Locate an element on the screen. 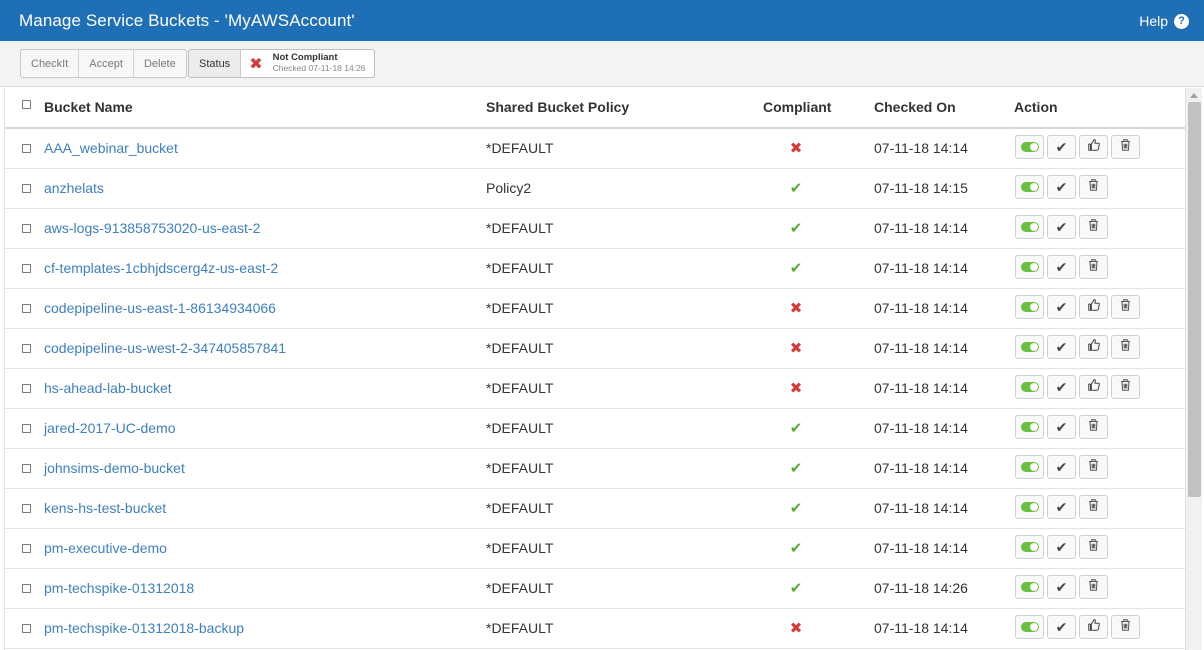 The image size is (1204, 650). bucket-name-link: AAA_webinar_bucket is located at coordinates (111, 148).